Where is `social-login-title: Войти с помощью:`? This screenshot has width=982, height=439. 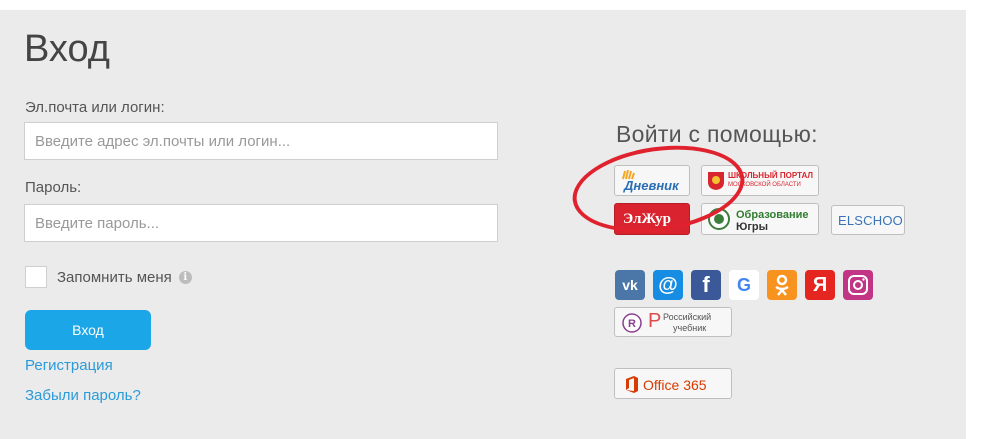
social-login-title: Войти с помощью: is located at coordinates (717, 134).